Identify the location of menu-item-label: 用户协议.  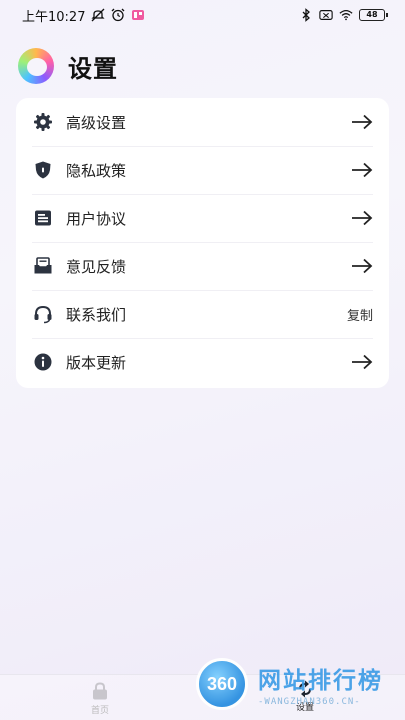
(96, 218).